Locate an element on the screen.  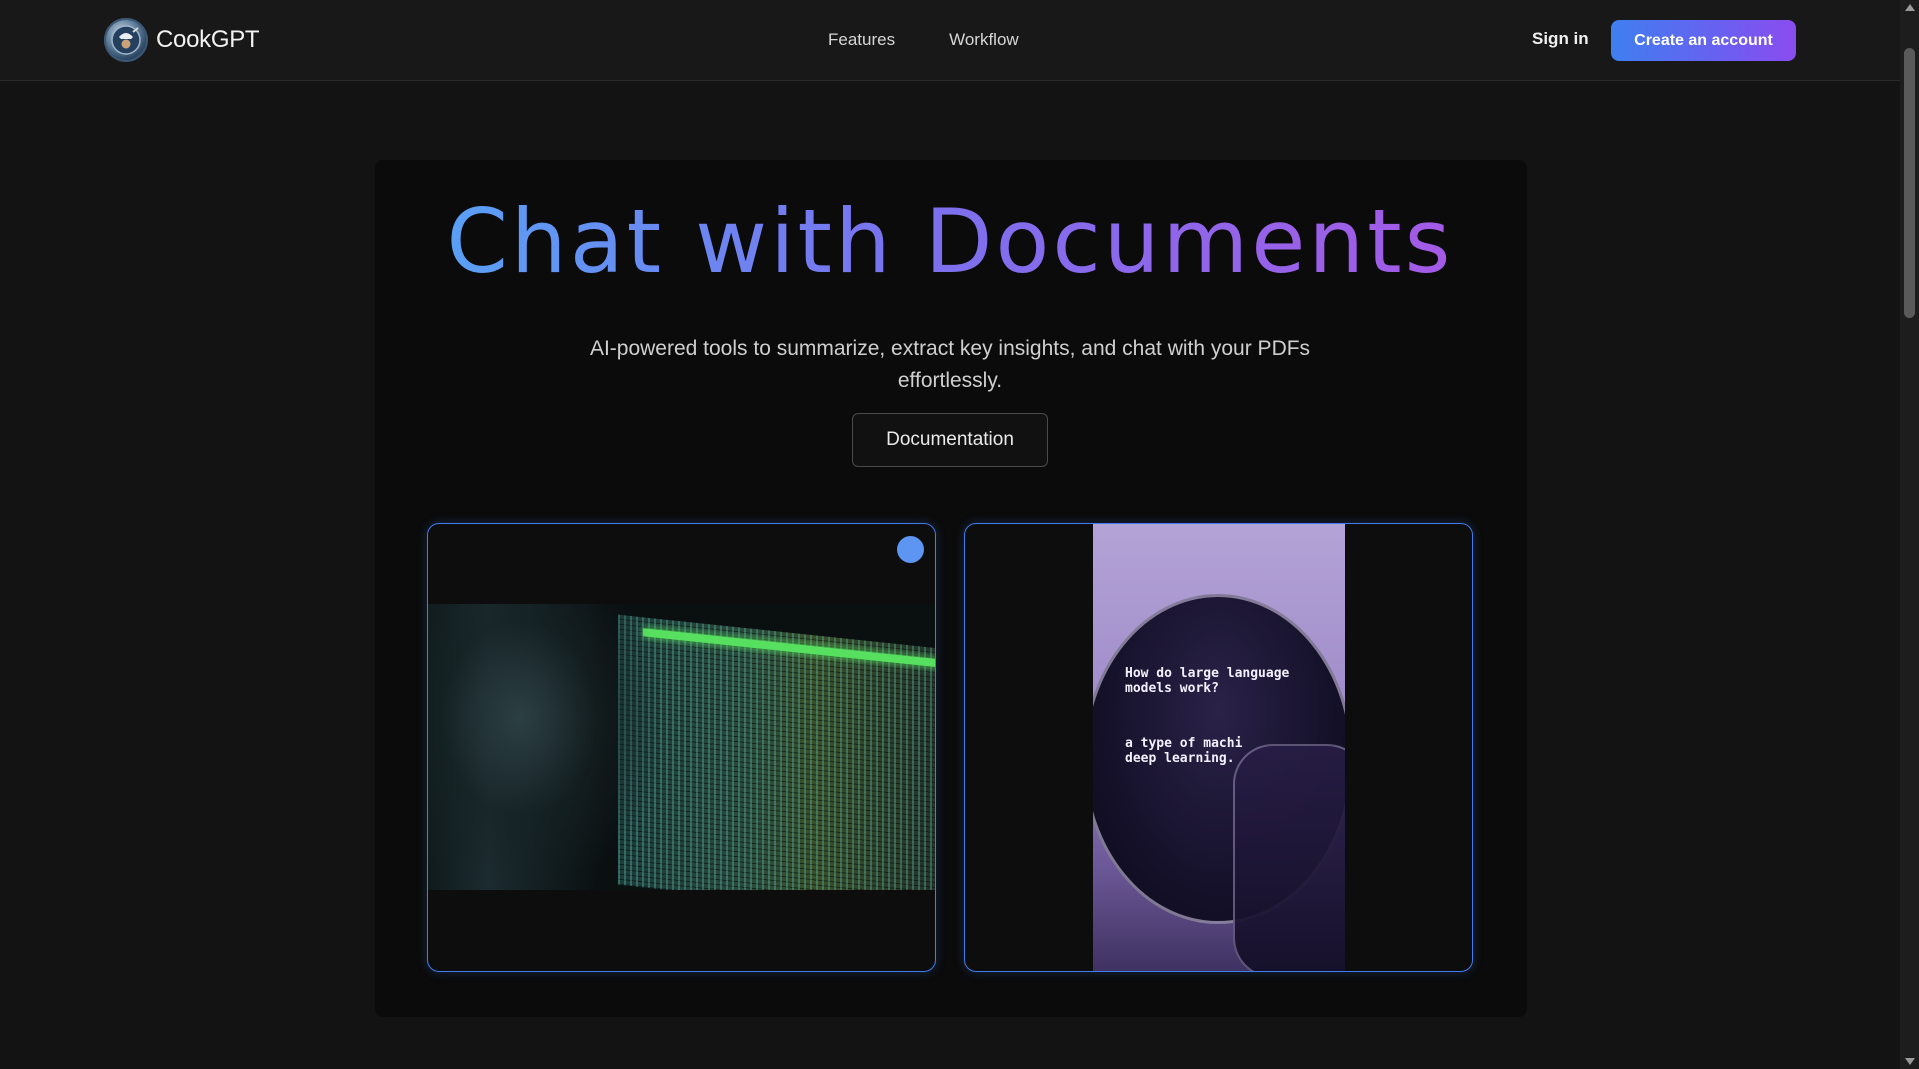
hero-title-text: Chat with Documents is located at coordinates (950, 241).